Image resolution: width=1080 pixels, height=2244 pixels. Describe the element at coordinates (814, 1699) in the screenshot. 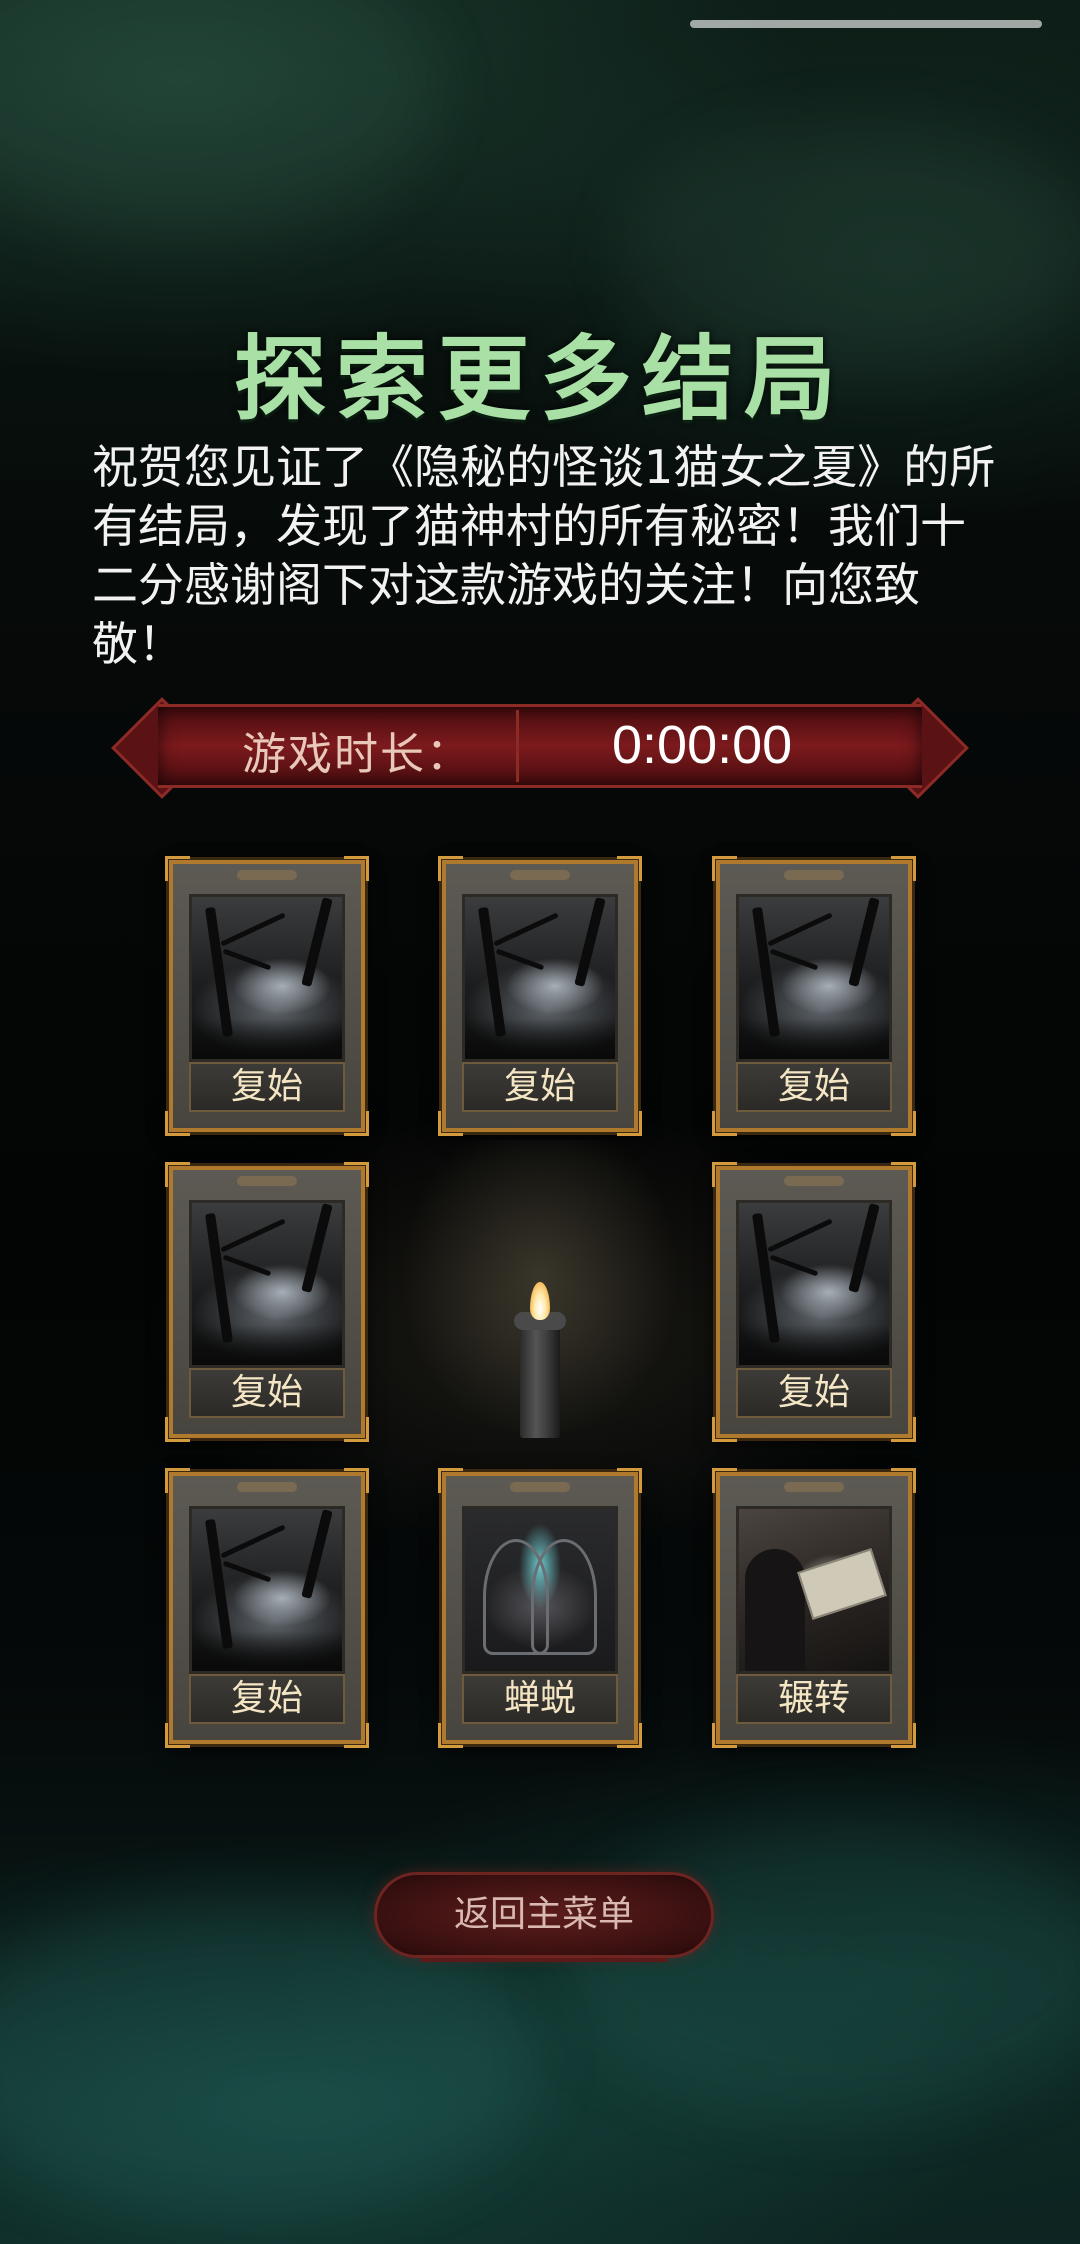

I see `ending-name: 辗转` at that location.